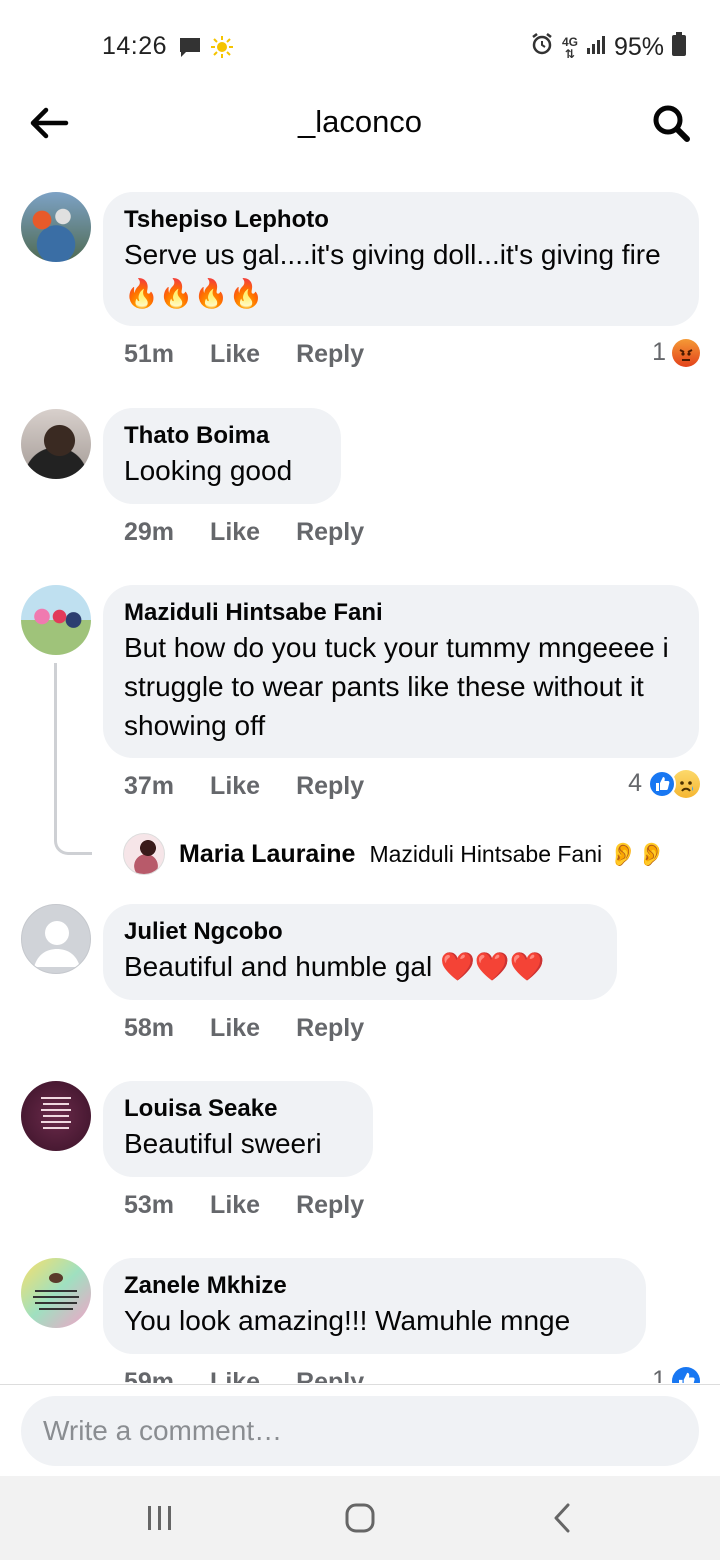  Describe the element at coordinates (686, 783) in the screenshot. I see `sad-reaction-icon` at that location.